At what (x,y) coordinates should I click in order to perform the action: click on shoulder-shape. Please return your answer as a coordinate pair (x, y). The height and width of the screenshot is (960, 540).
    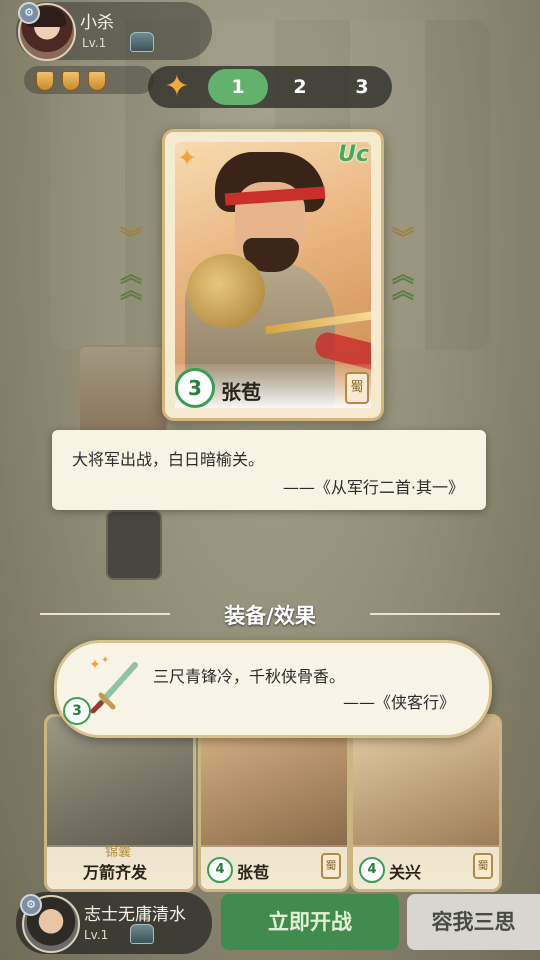
    Looking at the image, I should click on (226, 291).